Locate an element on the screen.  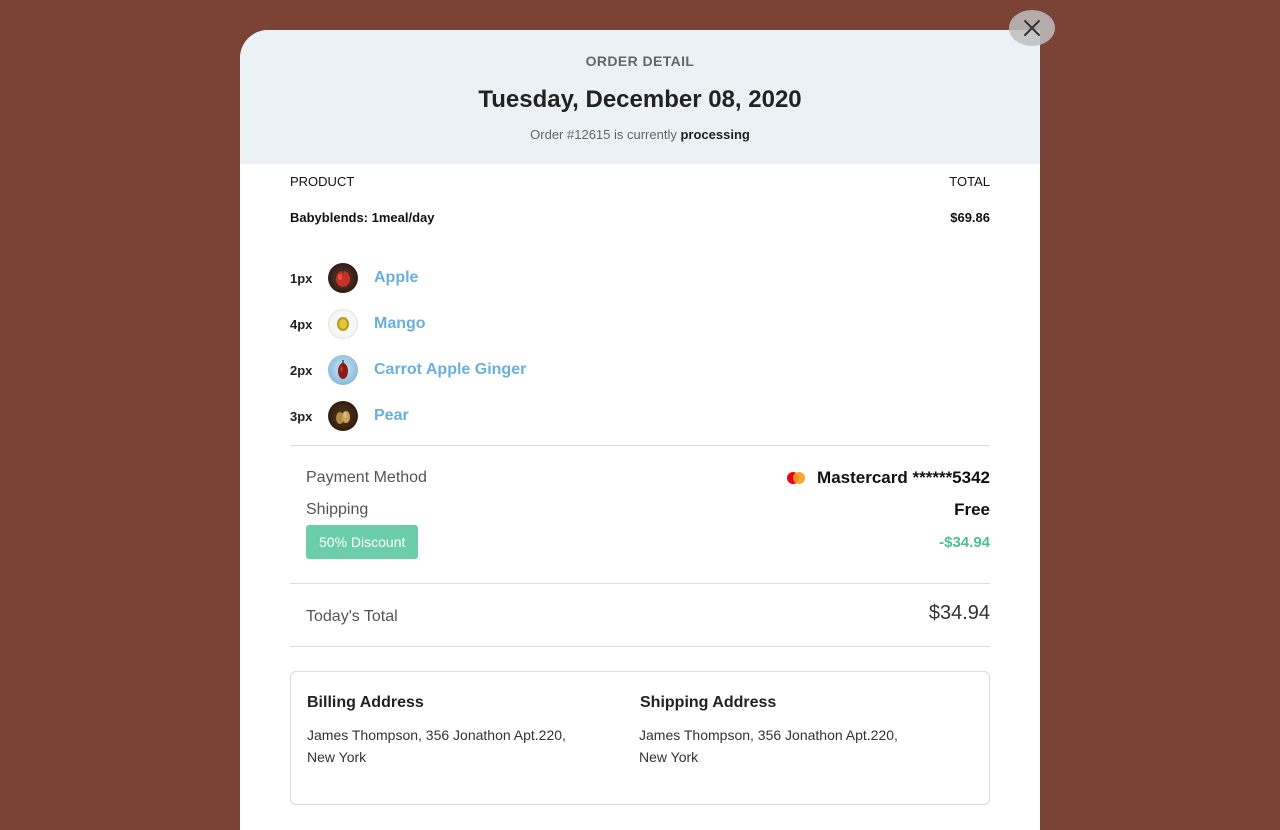
total-label: Today's Total is located at coordinates (352, 616).